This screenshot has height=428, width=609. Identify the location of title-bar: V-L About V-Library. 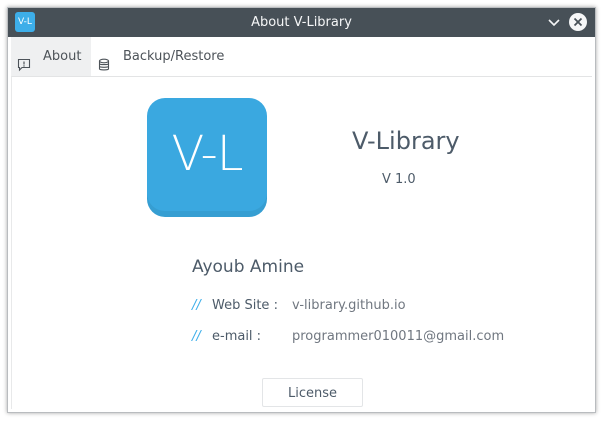
(301, 22).